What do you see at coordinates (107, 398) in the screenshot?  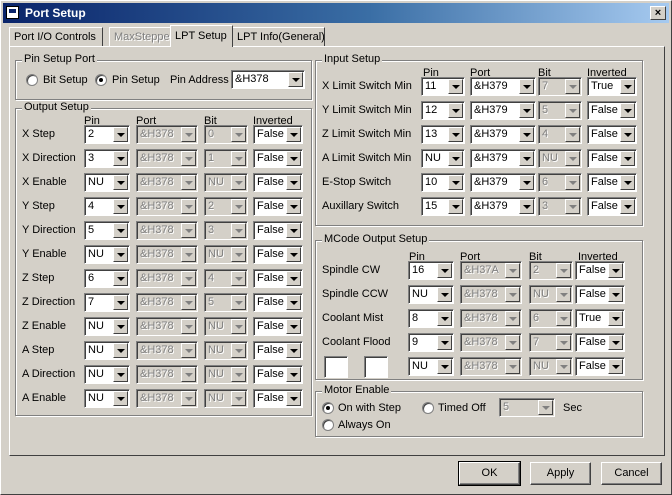 I see `output-a-enable-pin-select: NU` at bounding box center [107, 398].